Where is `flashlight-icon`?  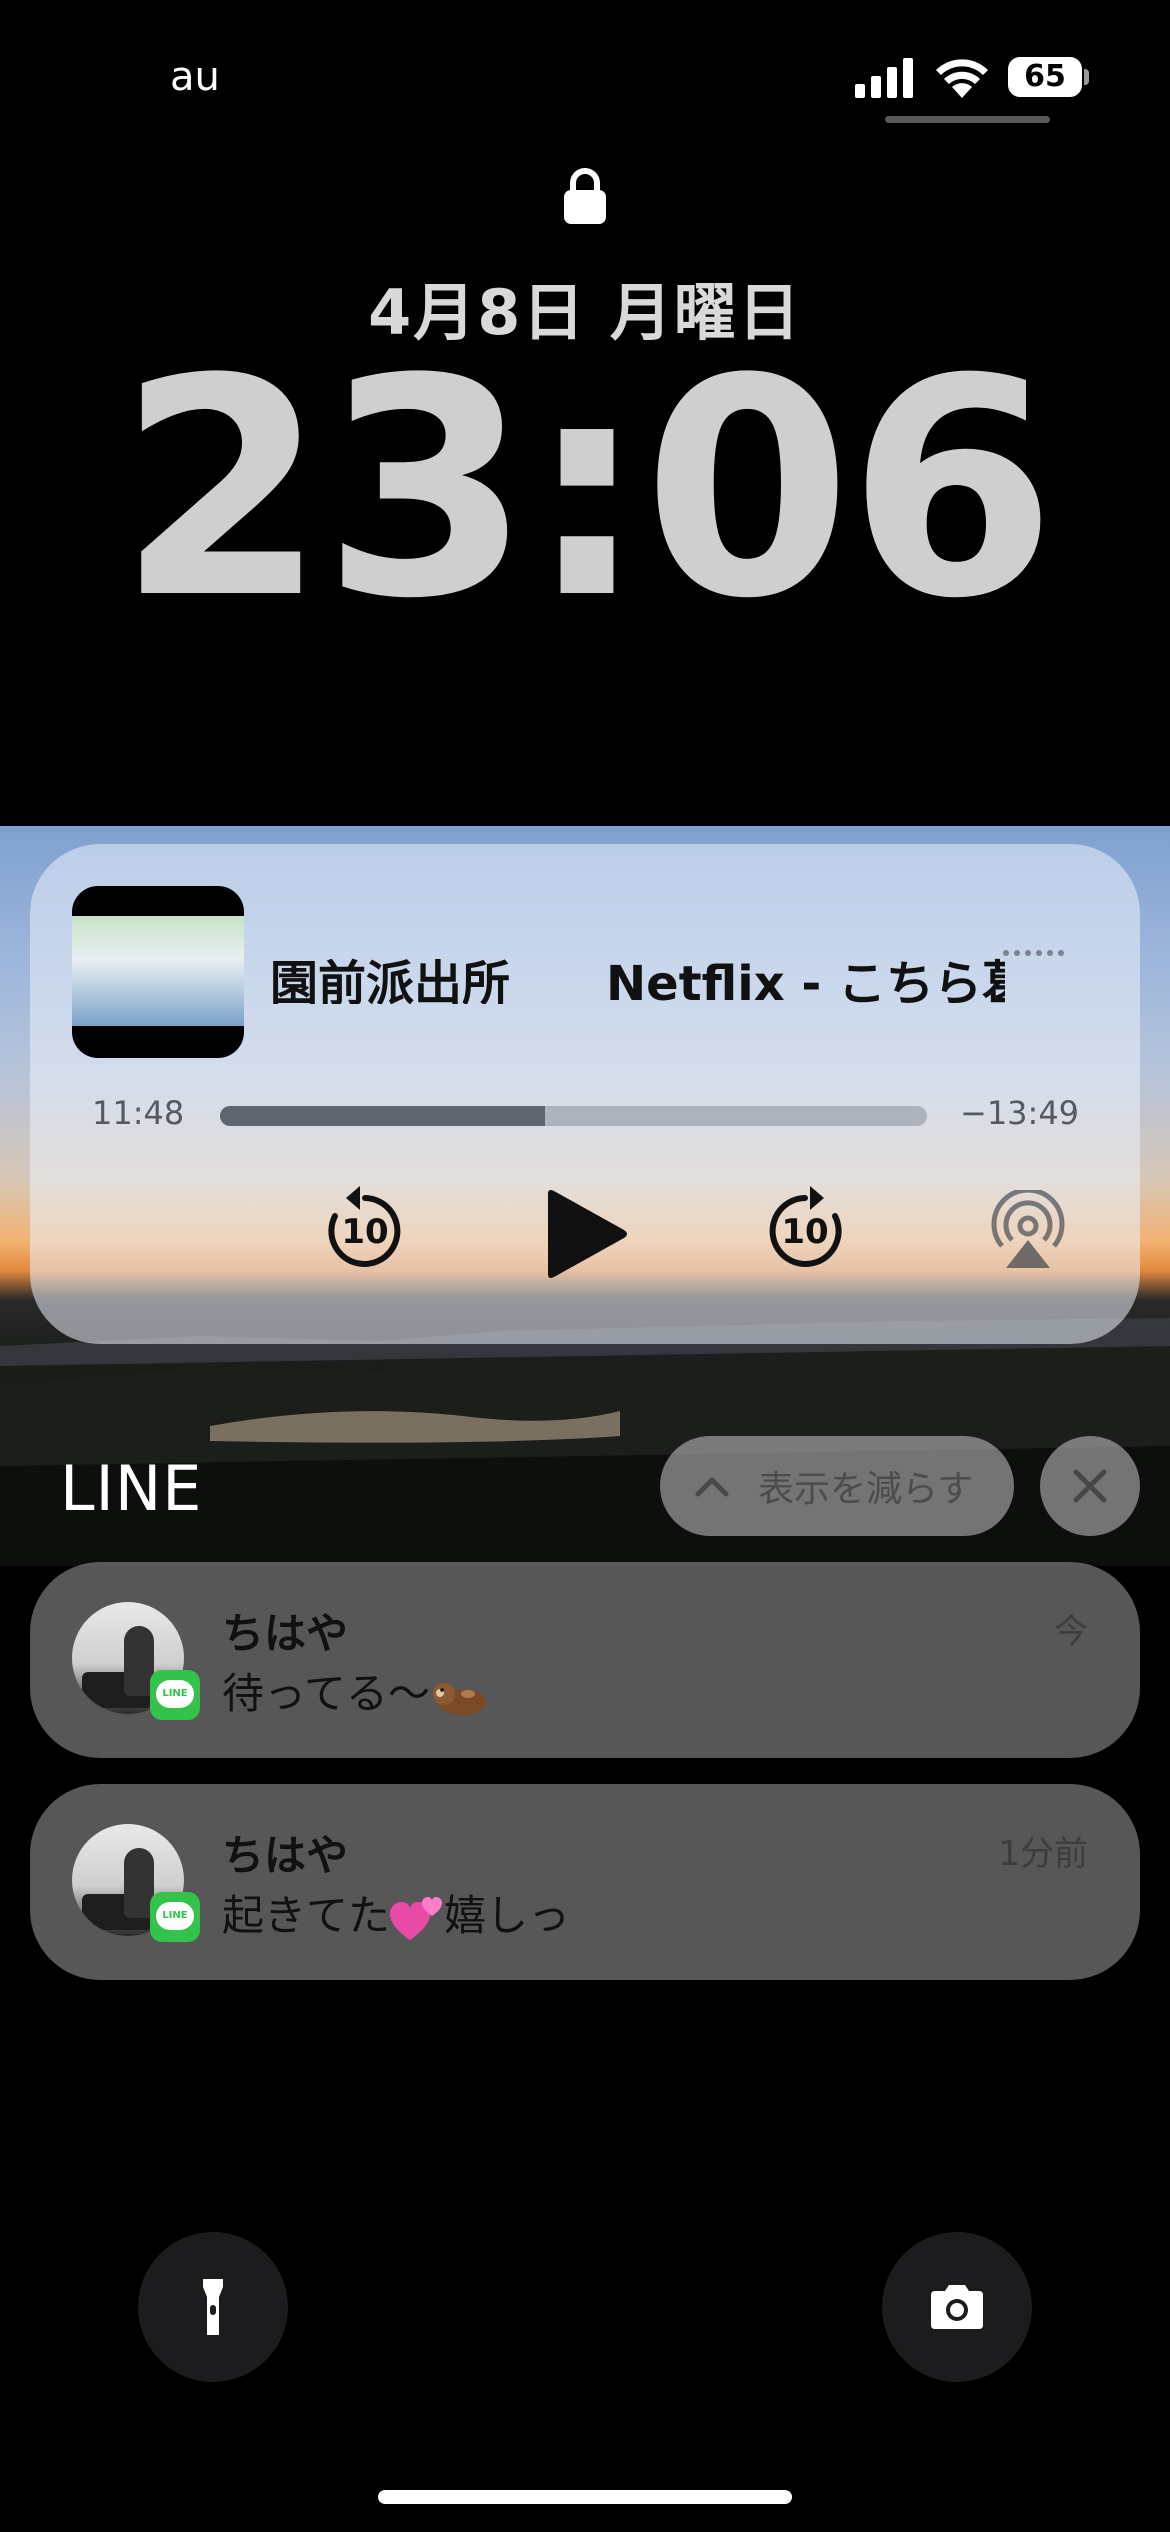 flashlight-icon is located at coordinates (213, 2307).